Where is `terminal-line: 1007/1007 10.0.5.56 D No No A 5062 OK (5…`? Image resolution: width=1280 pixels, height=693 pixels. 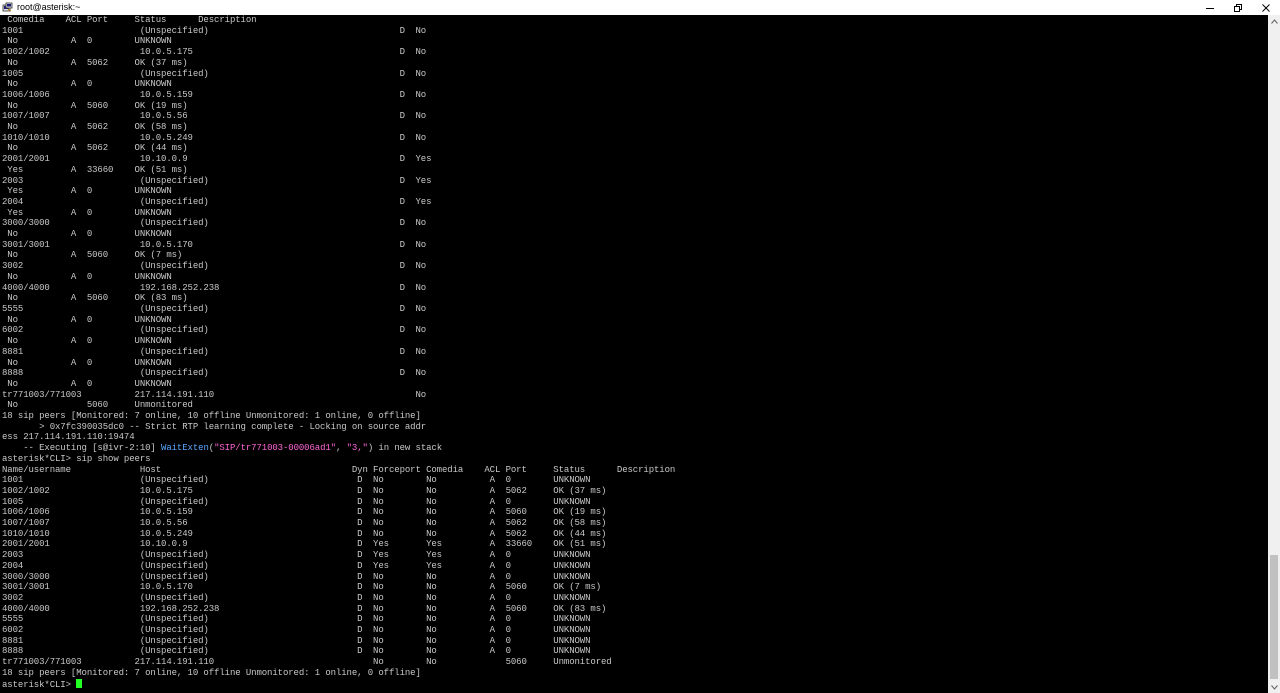 terminal-line: 1007/1007 10.0.5.56 D No No A 5062 OK (5… is located at coordinates (635, 523).